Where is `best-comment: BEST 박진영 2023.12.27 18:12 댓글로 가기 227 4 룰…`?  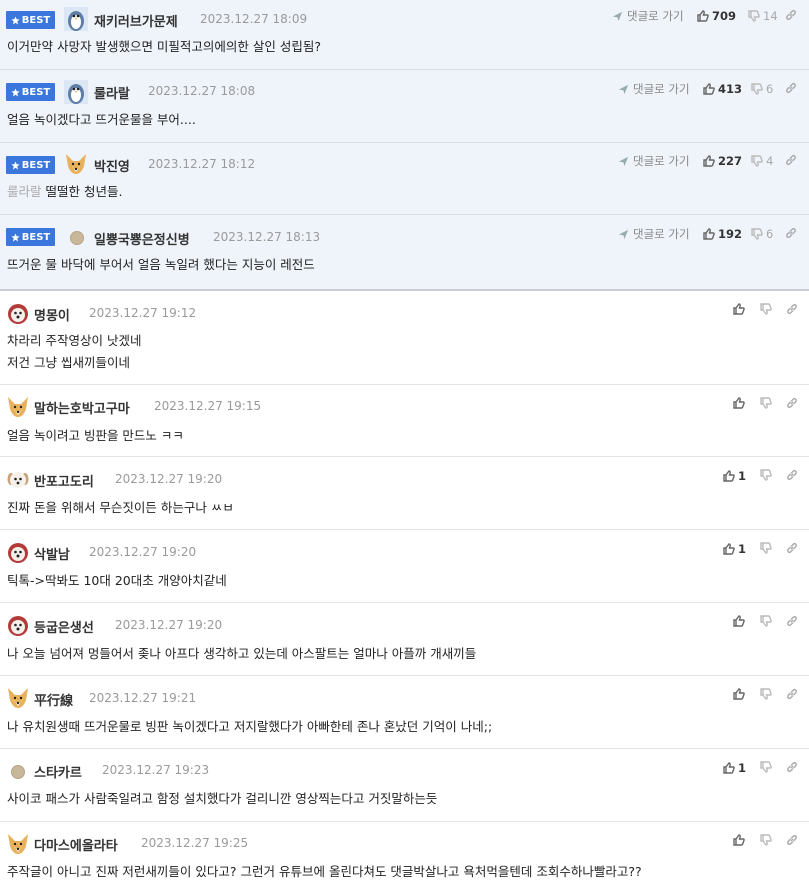 best-comment: BEST 박진영 2023.12.27 18:12 댓글로 가기 227 4 룰… is located at coordinates (404, 179).